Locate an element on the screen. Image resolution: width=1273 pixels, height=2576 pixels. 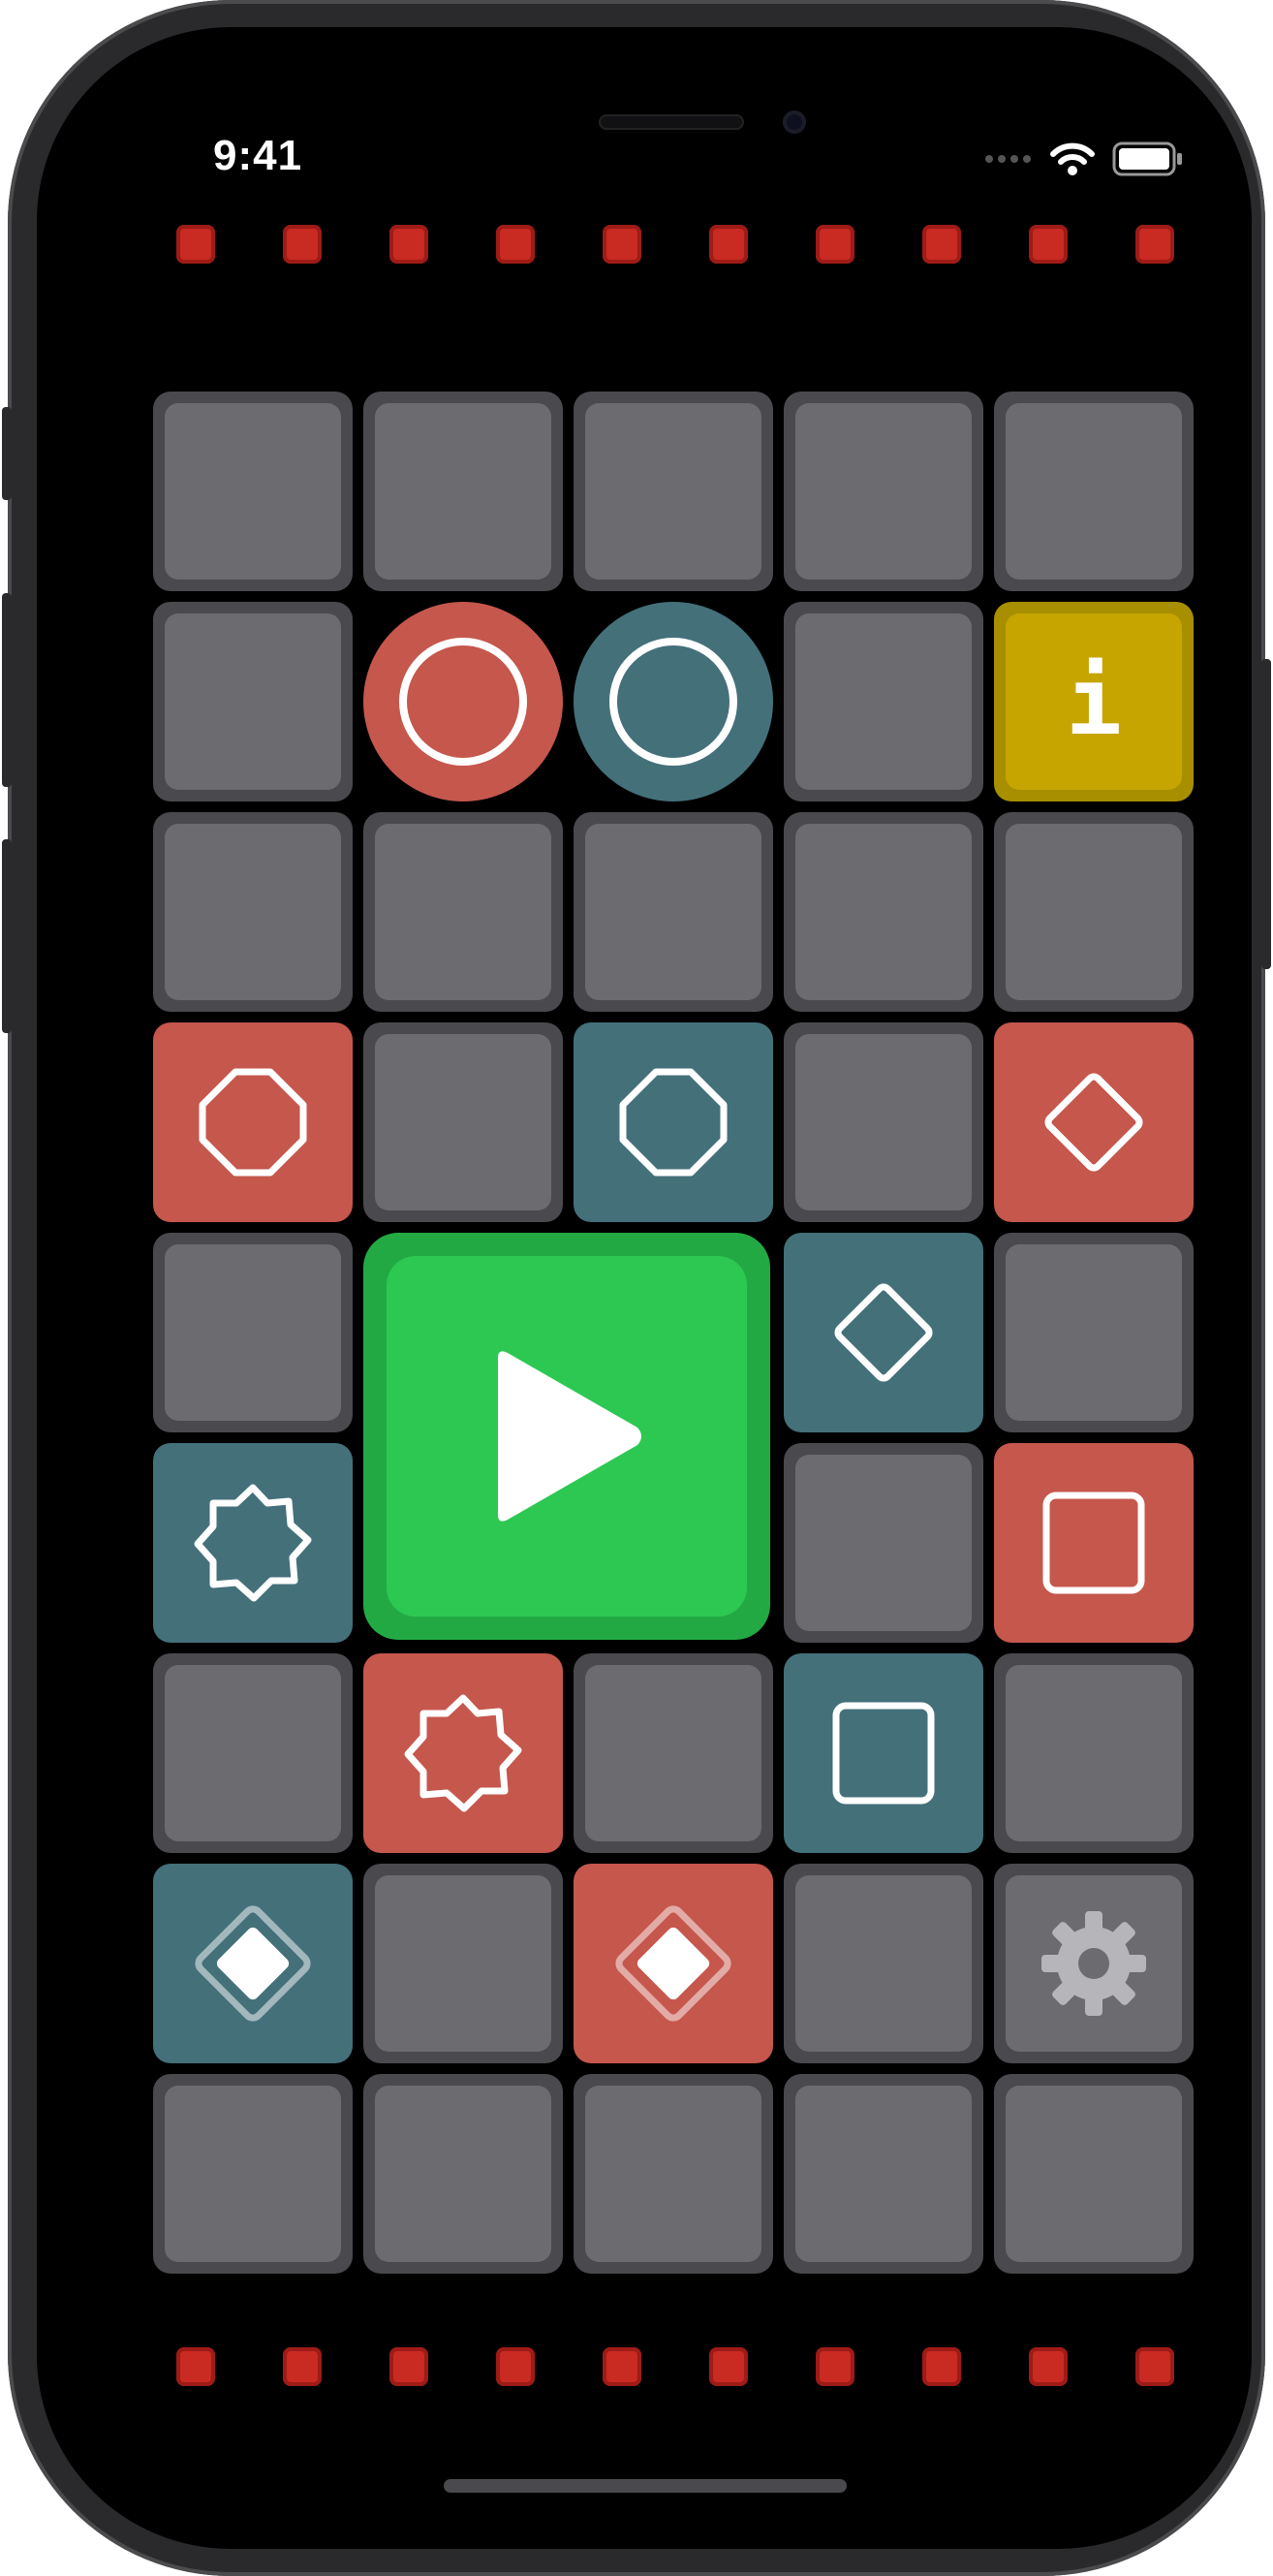
signal-dots-icon is located at coordinates (1008, 159).